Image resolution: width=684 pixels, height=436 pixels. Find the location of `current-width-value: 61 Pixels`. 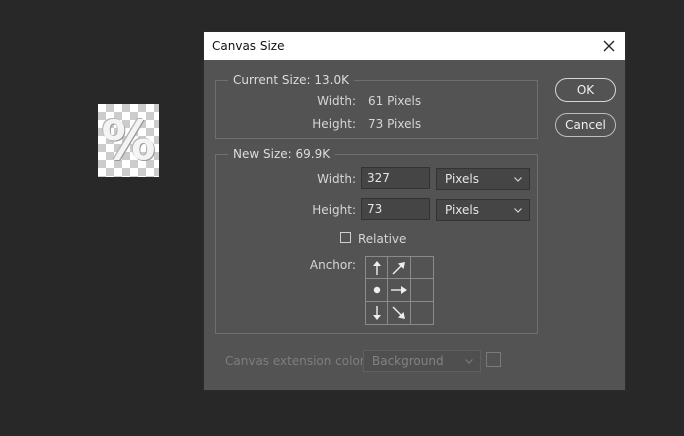

current-width-value: 61 Pixels is located at coordinates (395, 101).